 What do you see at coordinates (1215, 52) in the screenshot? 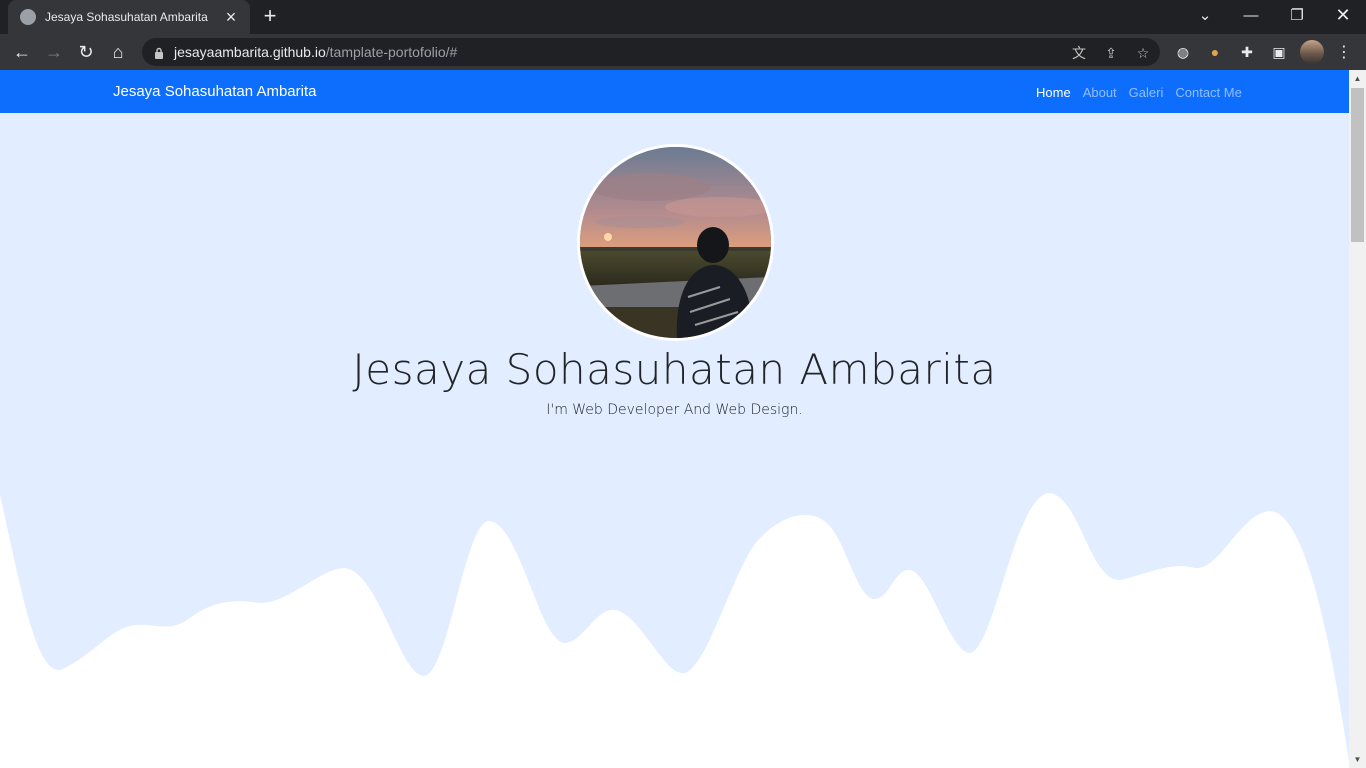
I see `cookie-icon: ●` at bounding box center [1215, 52].